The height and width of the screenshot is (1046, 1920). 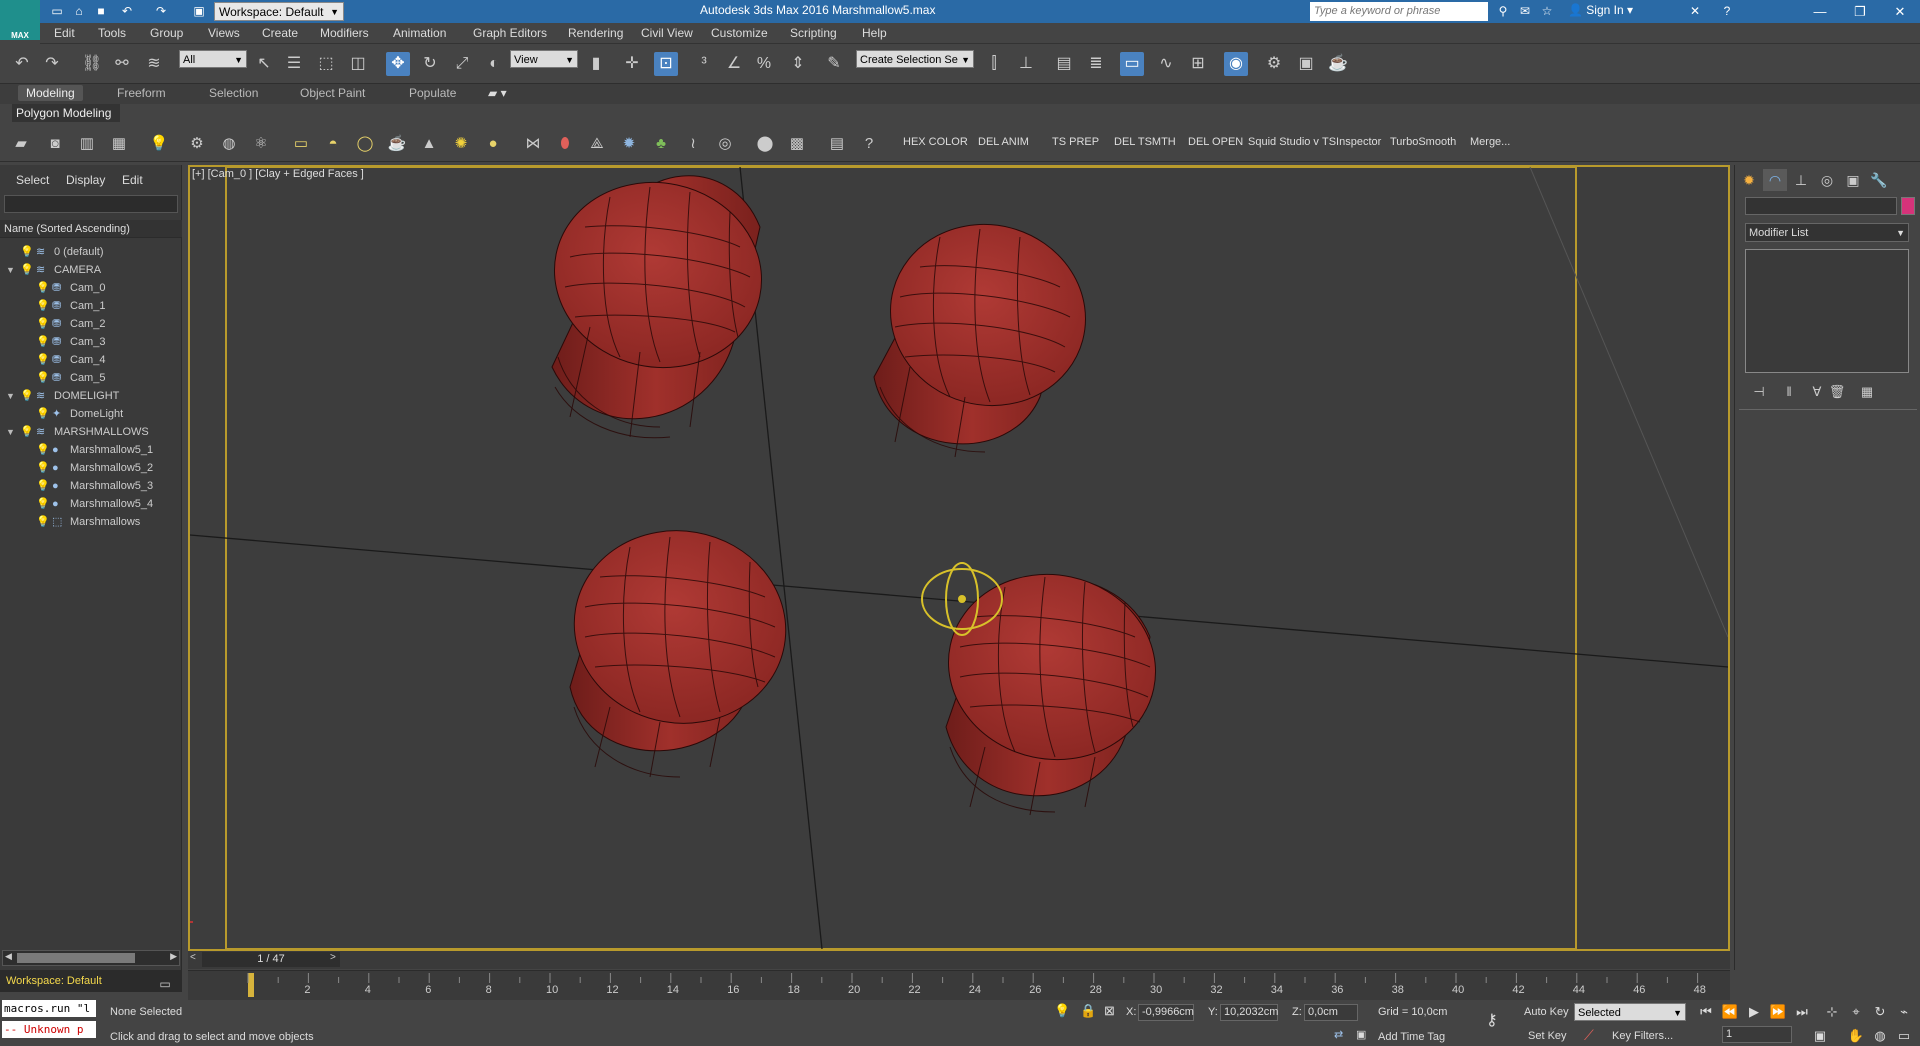 What do you see at coordinates (1749, 180) in the screenshot?
I see `create-tab-icon: ✹` at bounding box center [1749, 180].